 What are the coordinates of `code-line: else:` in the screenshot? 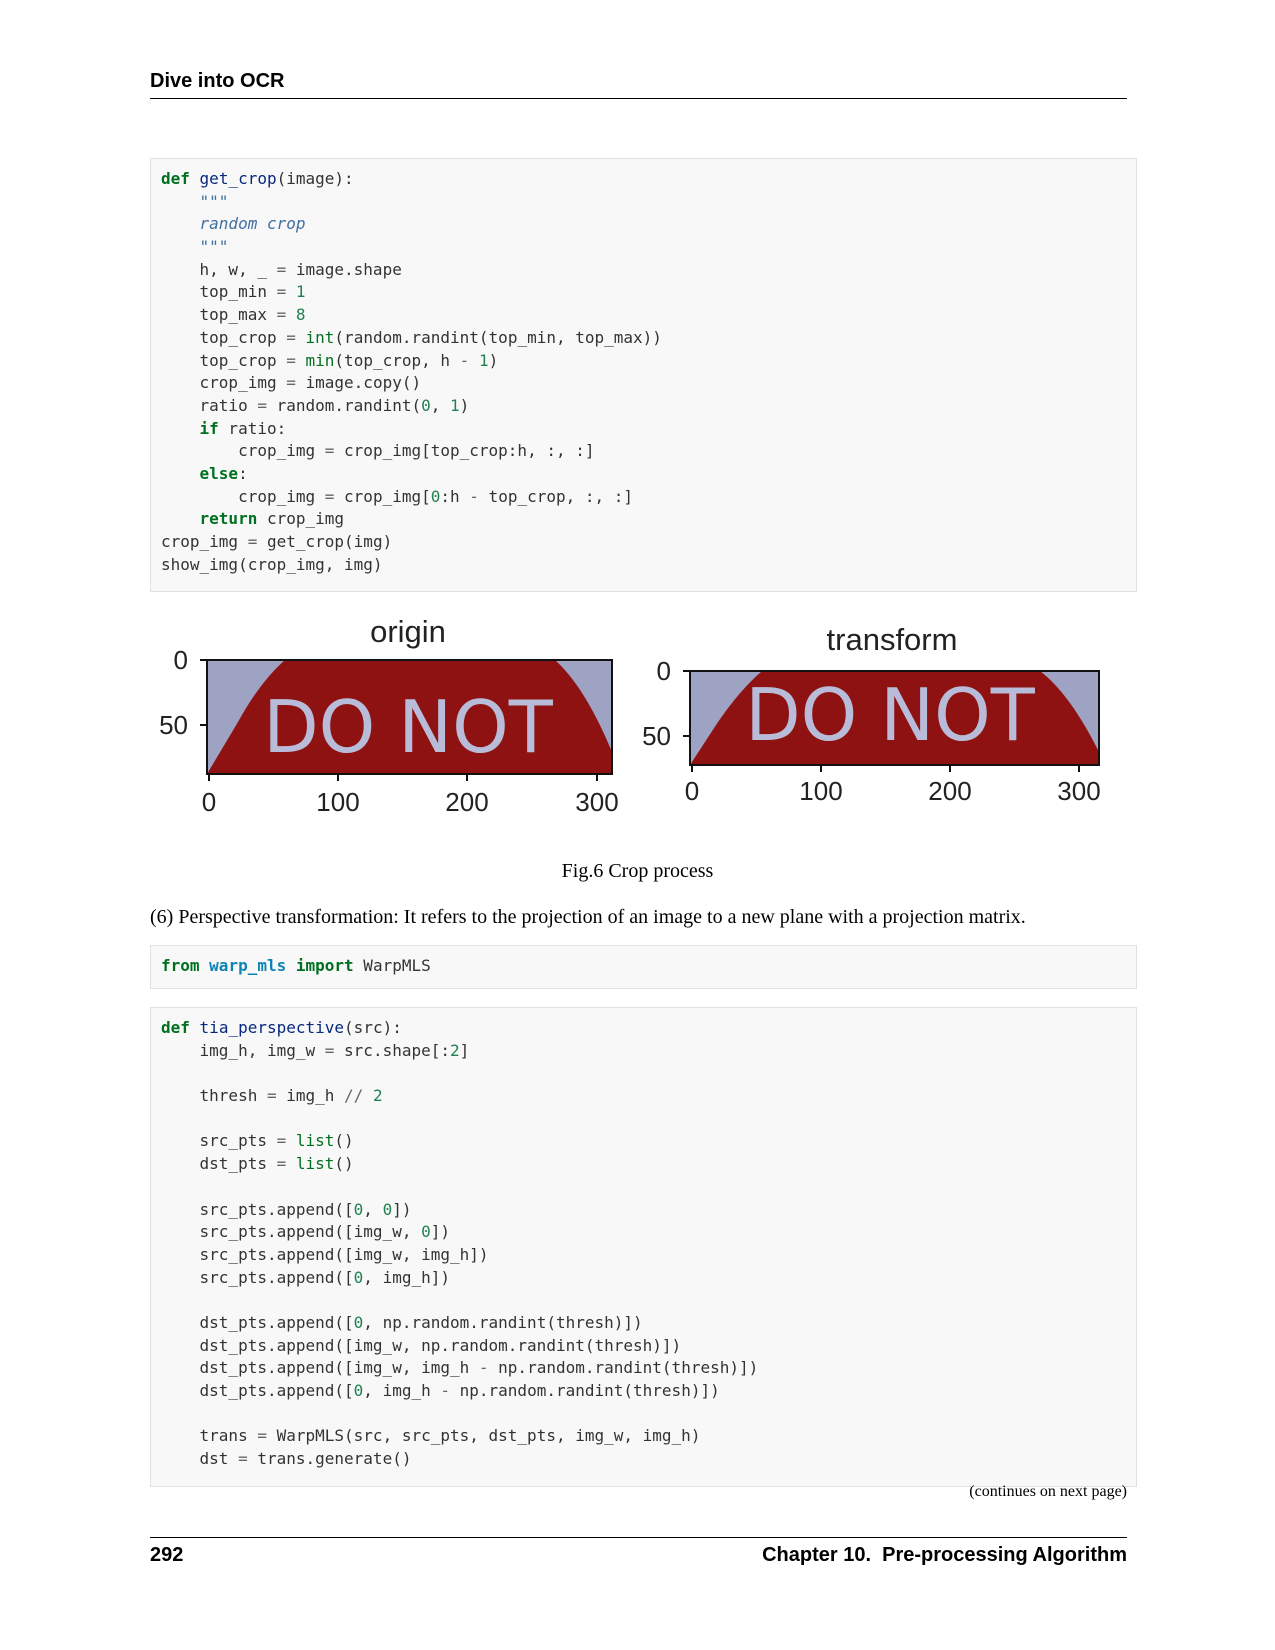 It's located at (643, 474).